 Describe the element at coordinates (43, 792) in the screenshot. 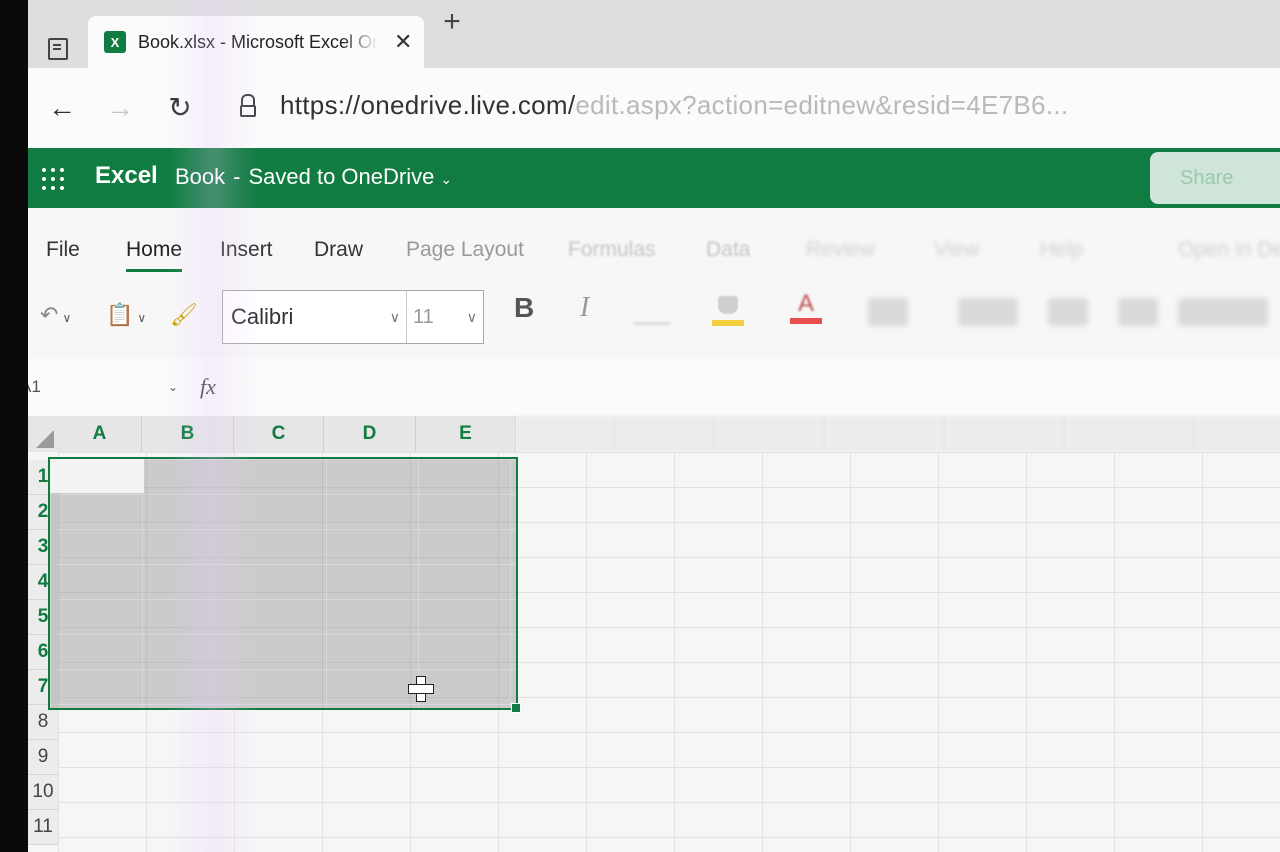

I see `row-header-10: 10` at that location.